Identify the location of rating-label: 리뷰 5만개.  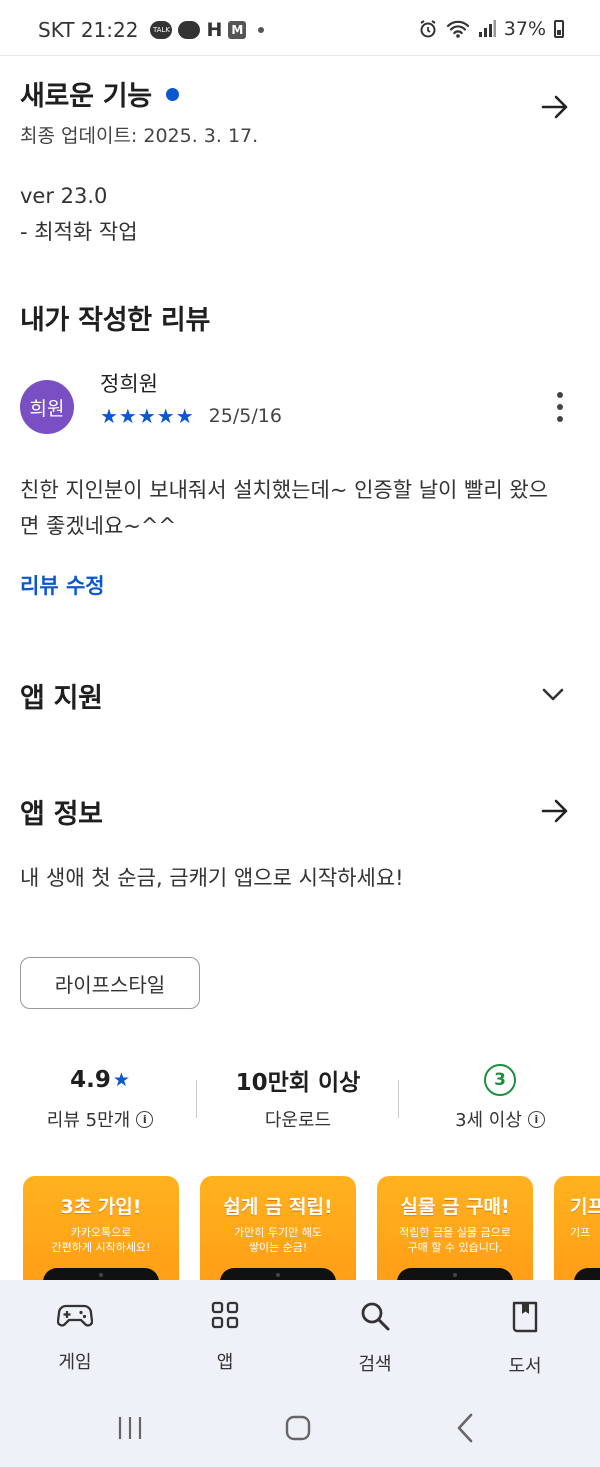
(88, 1120).